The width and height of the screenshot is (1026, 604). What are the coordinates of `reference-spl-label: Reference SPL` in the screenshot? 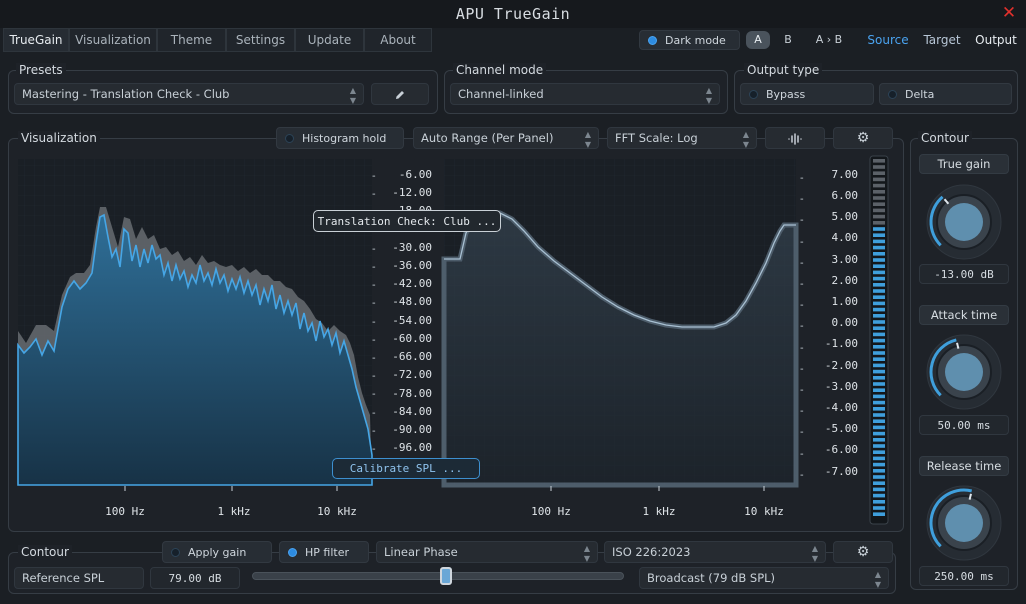 It's located at (79, 578).